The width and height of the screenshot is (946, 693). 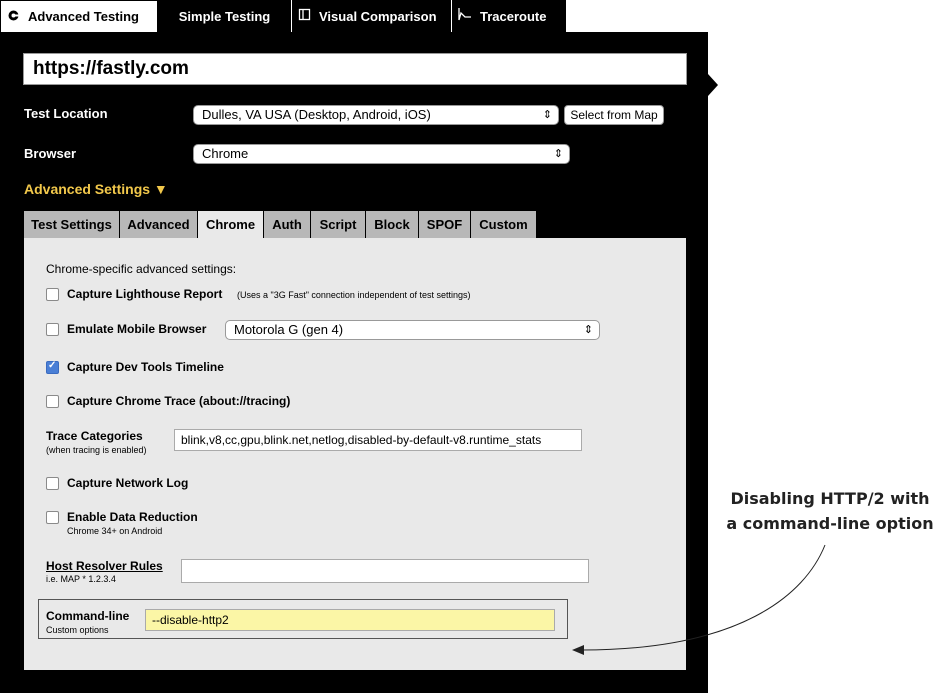 What do you see at coordinates (81, 579) in the screenshot?
I see `host-resolver-note: i.e. MAP * 1.2.3.4` at bounding box center [81, 579].